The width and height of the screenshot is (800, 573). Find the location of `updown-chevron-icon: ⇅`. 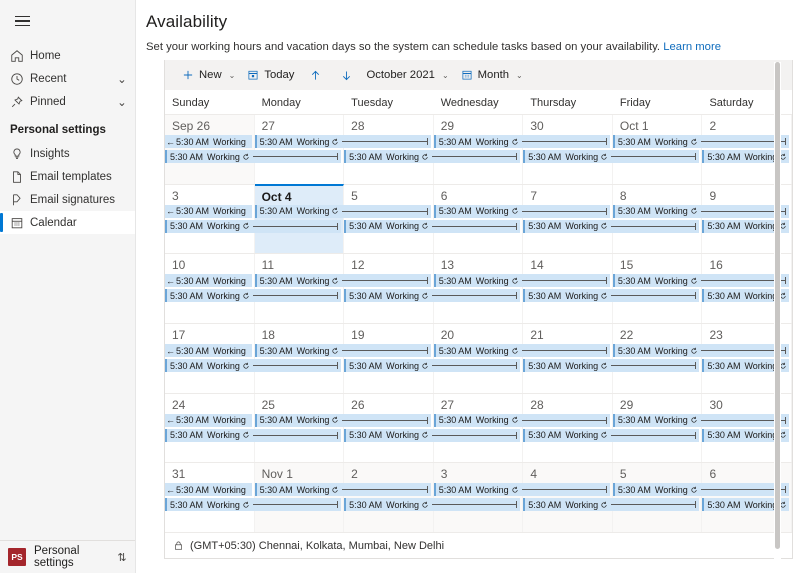

updown-chevron-icon: ⇅ is located at coordinates (122, 557).